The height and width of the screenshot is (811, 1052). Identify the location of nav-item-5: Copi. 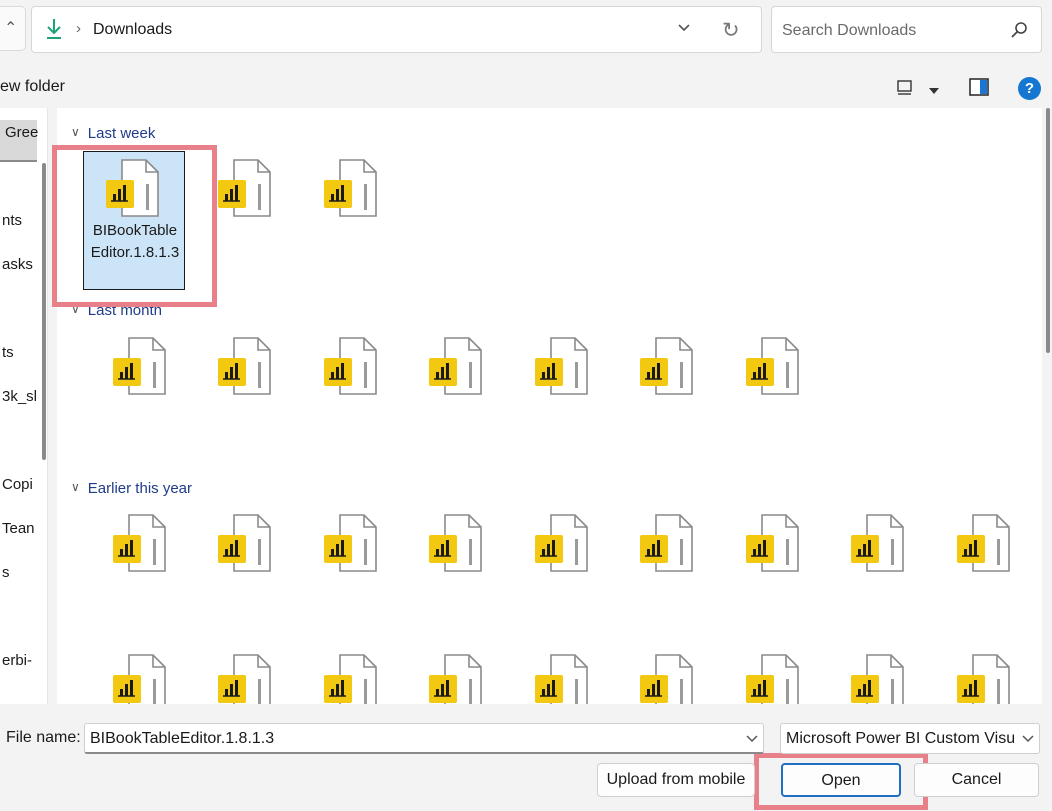
(19, 484).